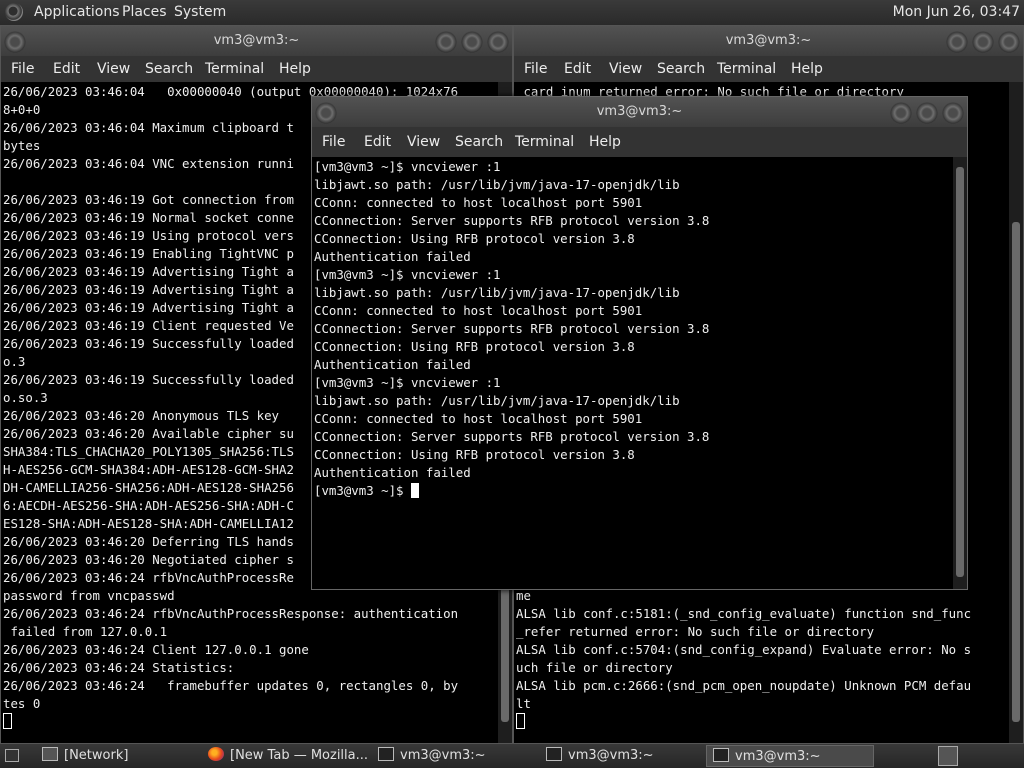  I want to click on terminal-line: tes 0, so click(22, 703).